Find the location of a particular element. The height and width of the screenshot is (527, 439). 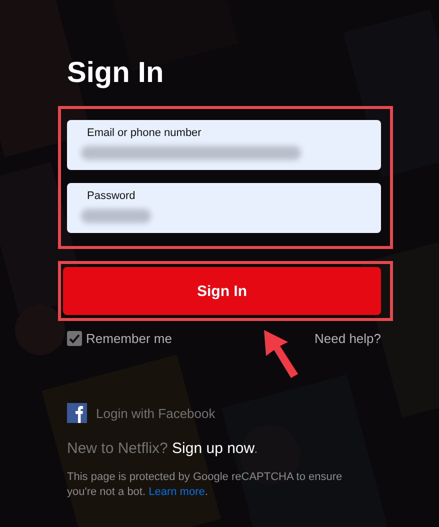

help-link: Need help? is located at coordinates (347, 338).